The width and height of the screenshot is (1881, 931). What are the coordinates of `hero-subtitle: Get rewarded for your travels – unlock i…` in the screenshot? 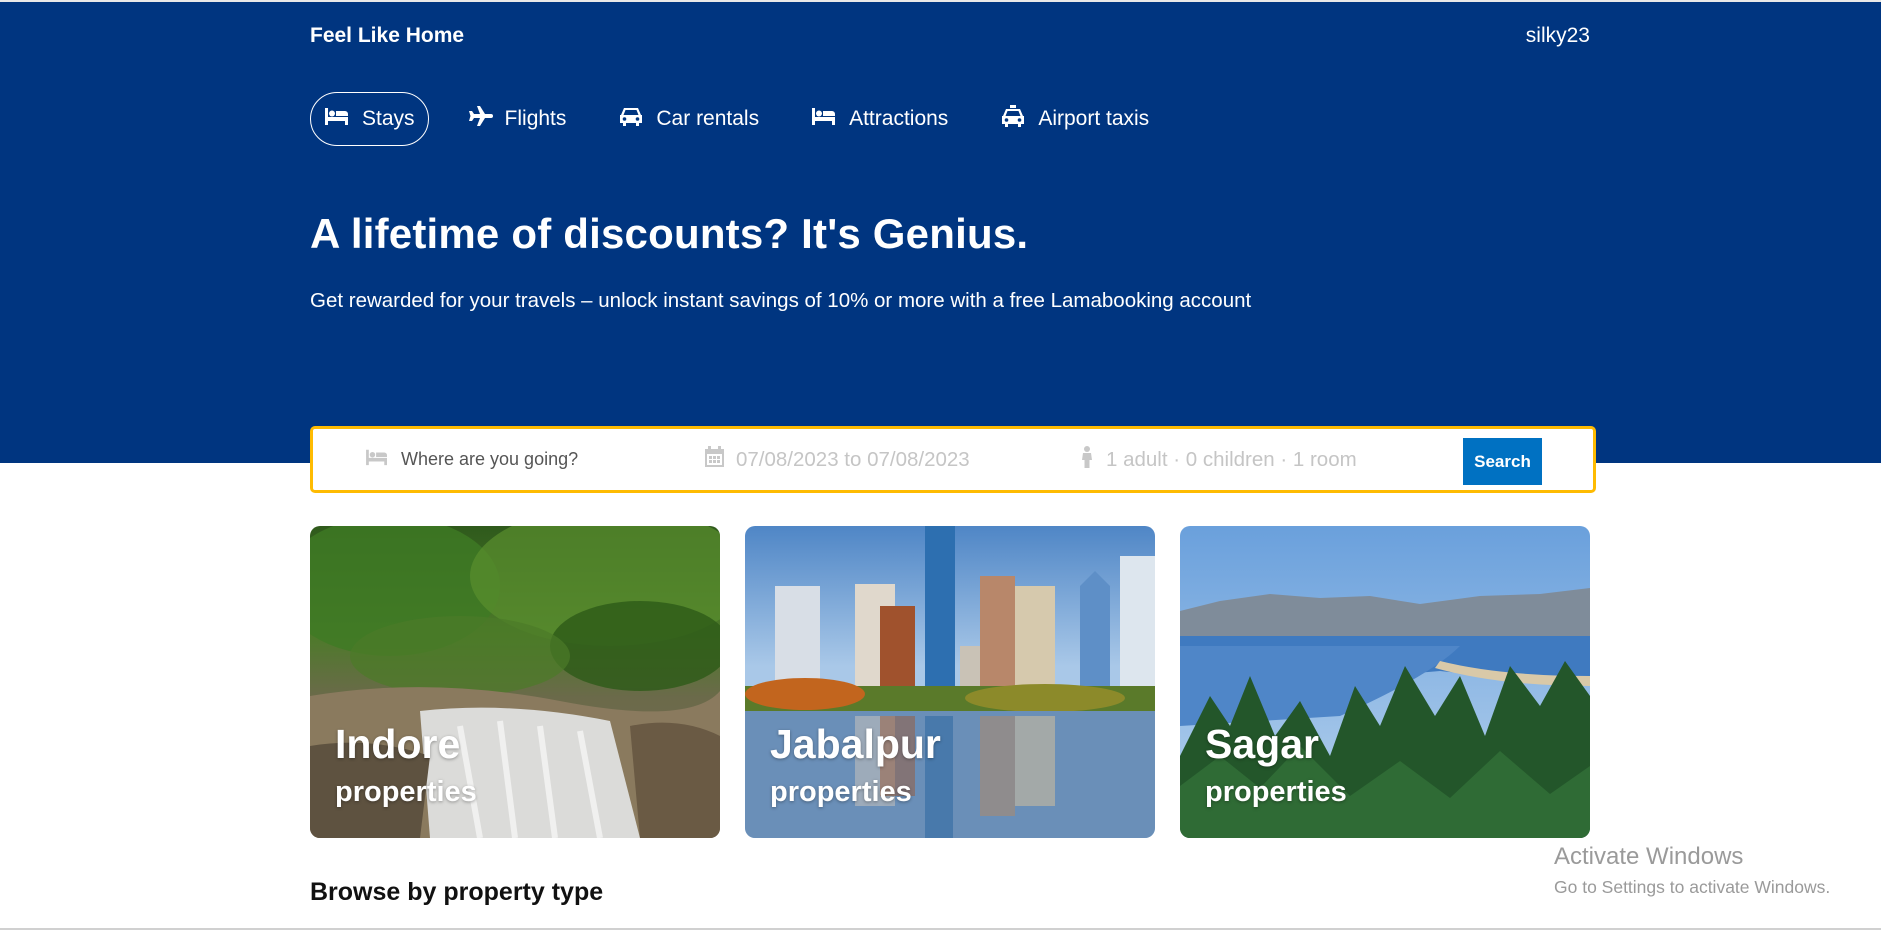 It's located at (781, 300).